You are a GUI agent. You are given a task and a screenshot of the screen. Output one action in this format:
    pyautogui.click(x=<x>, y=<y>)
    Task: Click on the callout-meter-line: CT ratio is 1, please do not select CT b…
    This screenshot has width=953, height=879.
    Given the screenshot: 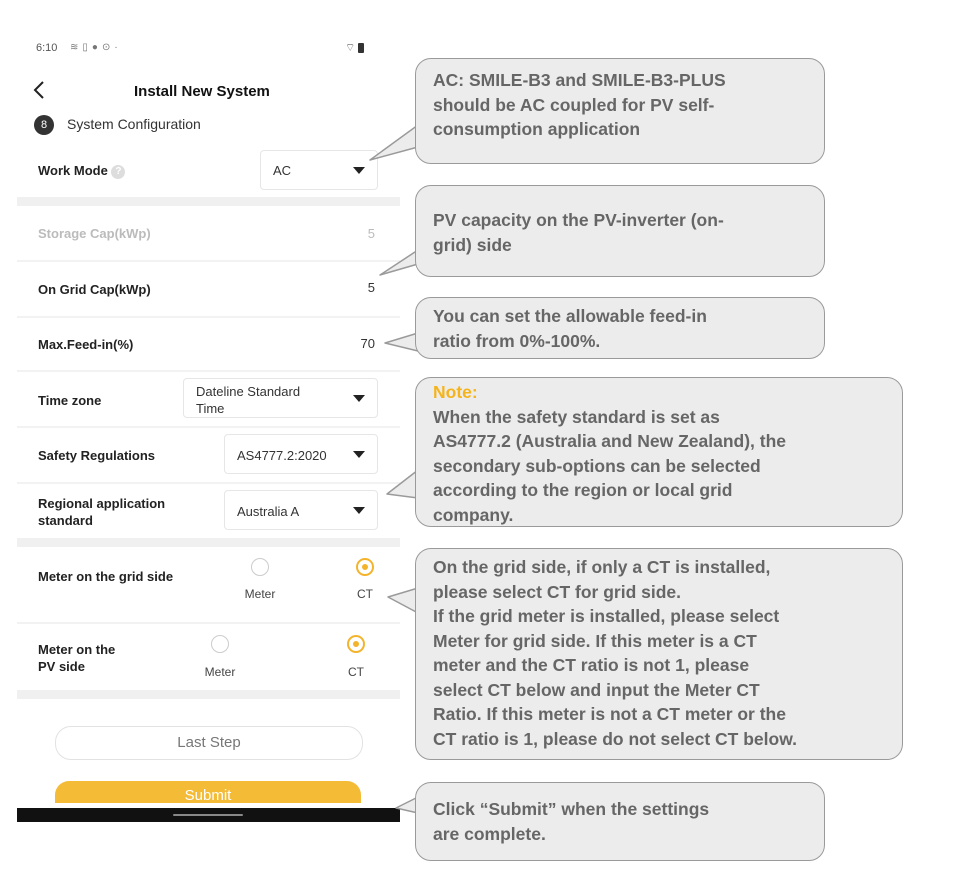 What is the action you would take?
    pyautogui.click(x=615, y=738)
    